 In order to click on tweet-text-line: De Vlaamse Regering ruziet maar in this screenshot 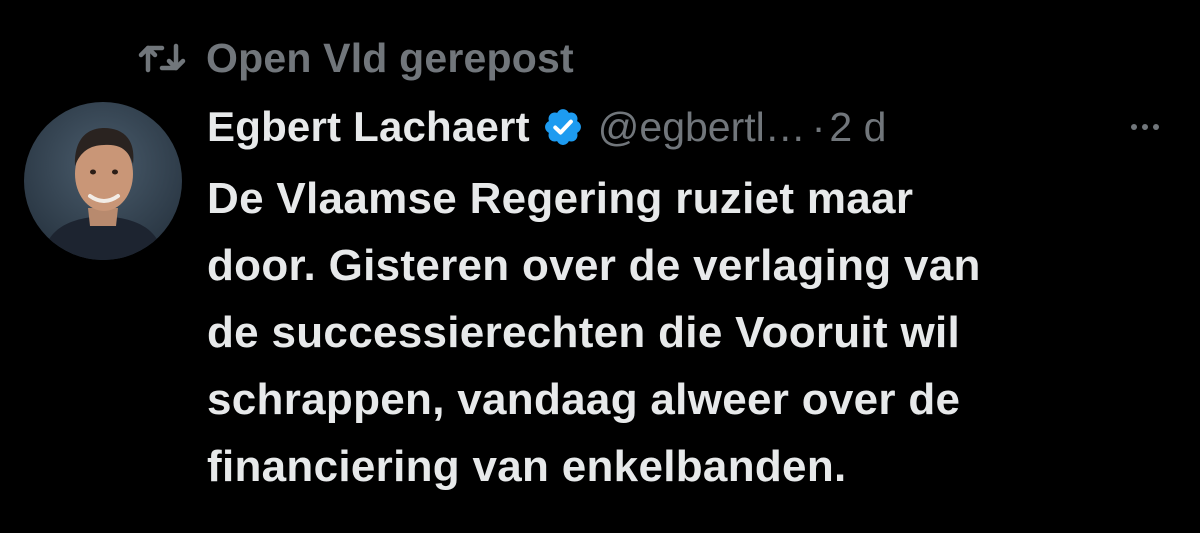, I will do `click(560, 198)`.